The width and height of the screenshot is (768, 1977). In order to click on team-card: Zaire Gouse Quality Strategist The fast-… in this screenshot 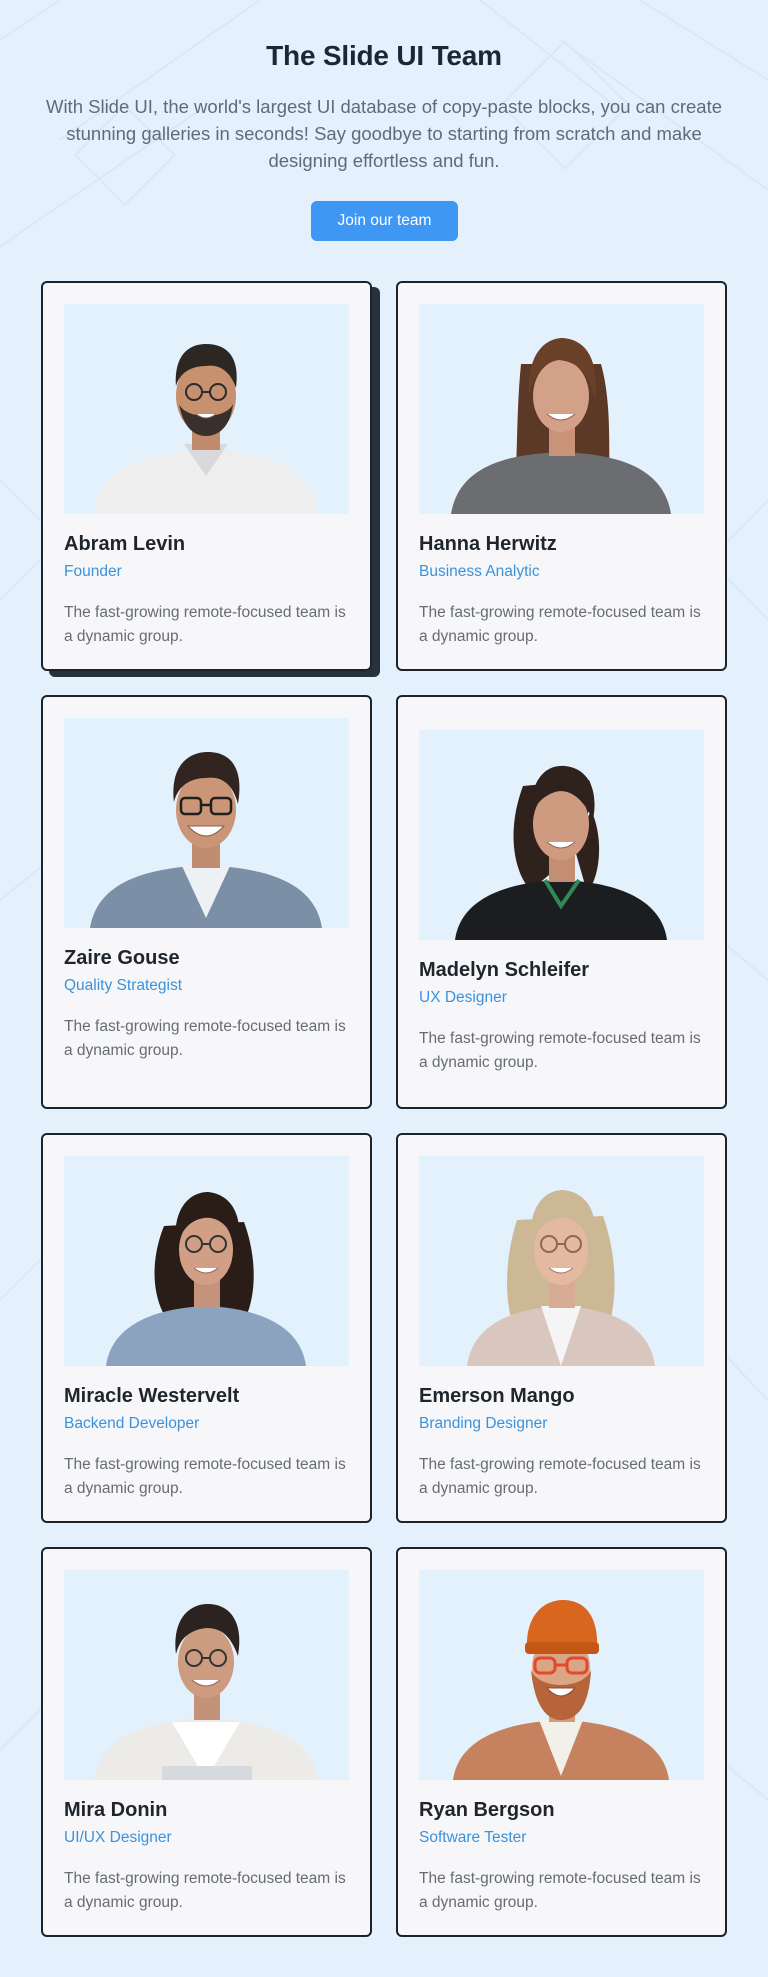, I will do `click(206, 902)`.